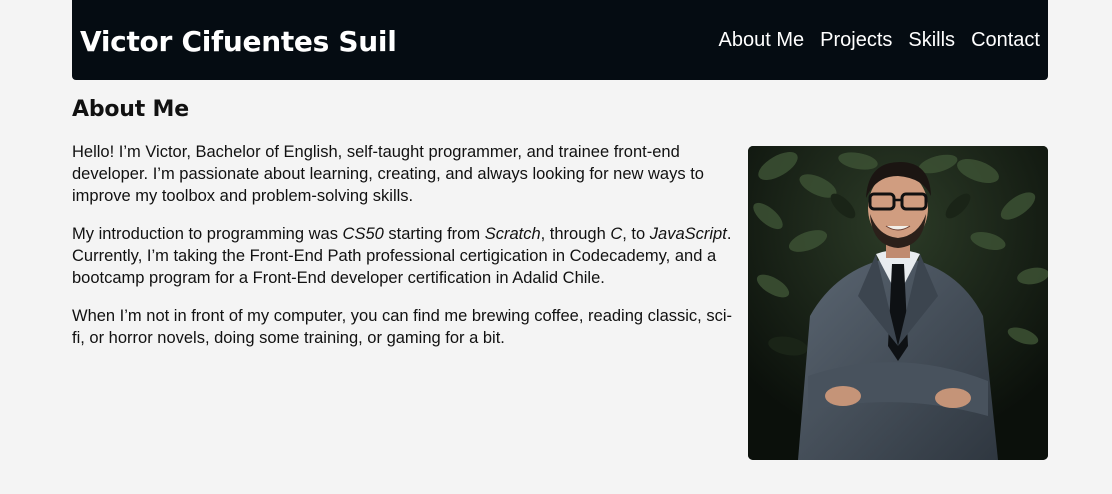  What do you see at coordinates (575, 234) in the screenshot?
I see `text-span: , through` at bounding box center [575, 234].